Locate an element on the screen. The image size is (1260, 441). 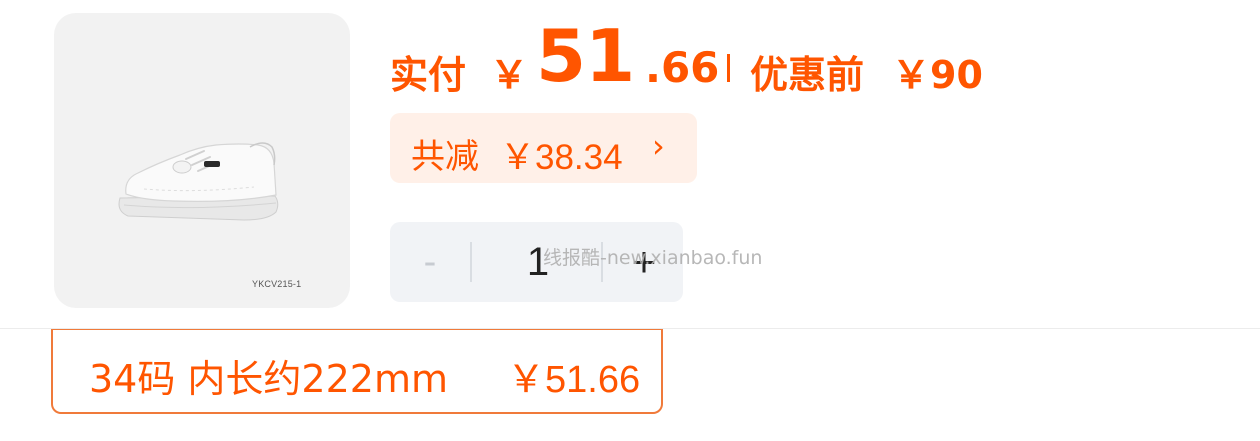
paid-label: 实付 is located at coordinates (428, 75).